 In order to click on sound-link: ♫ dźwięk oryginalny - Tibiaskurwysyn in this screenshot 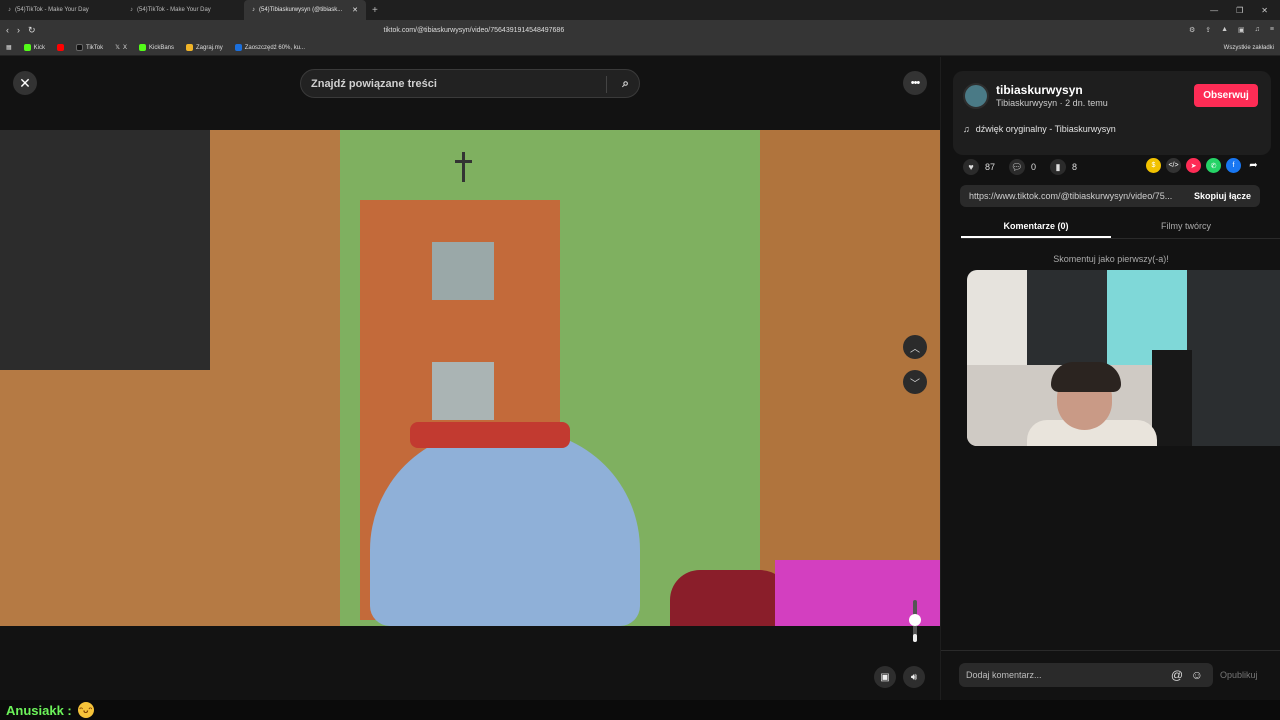, I will do `click(1039, 129)`.